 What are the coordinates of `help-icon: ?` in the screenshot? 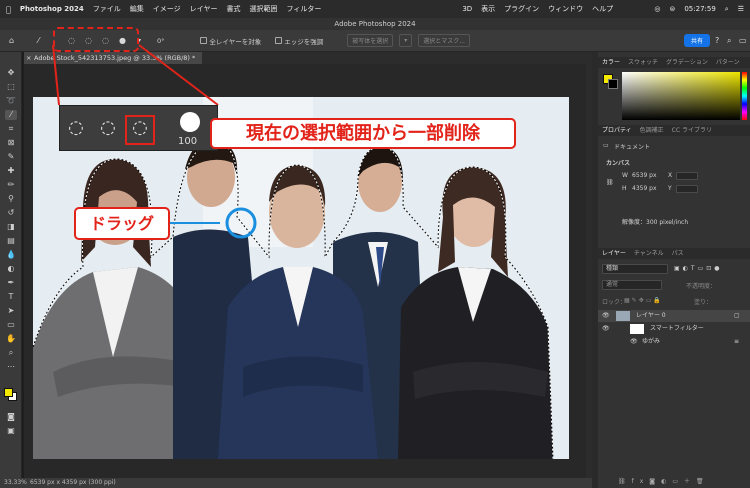 It's located at (717, 40).